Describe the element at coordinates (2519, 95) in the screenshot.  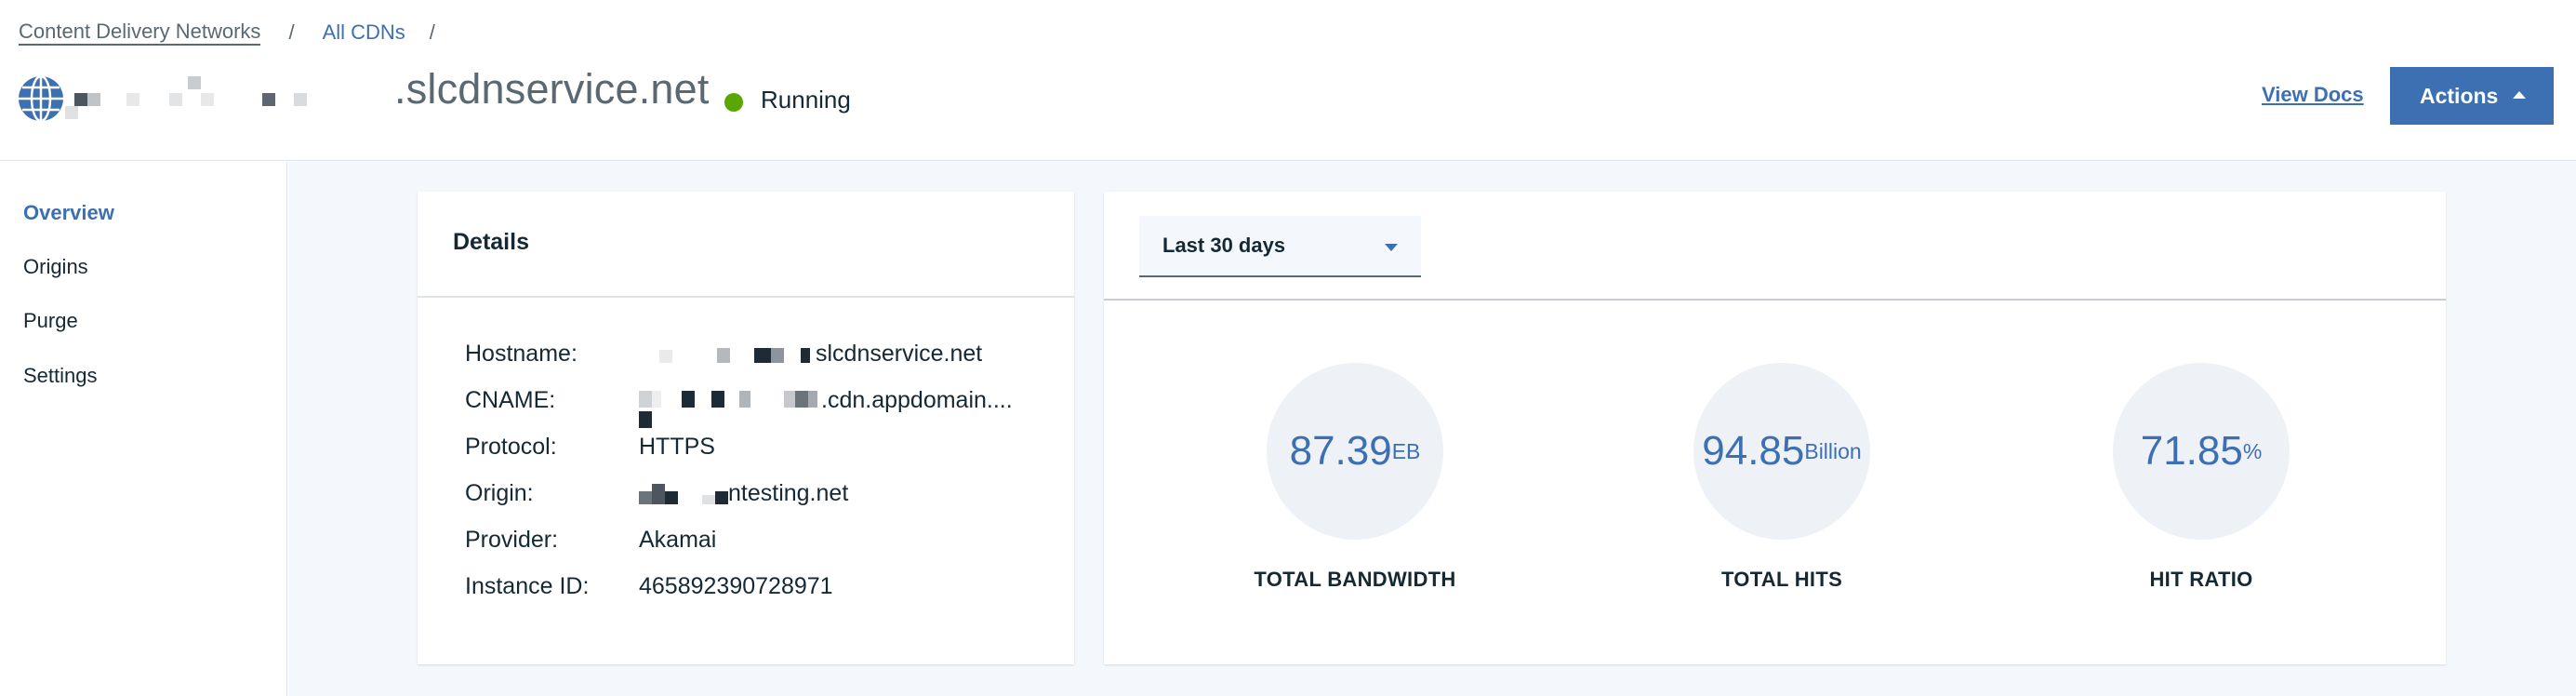
I see `caret-up-icon` at that location.